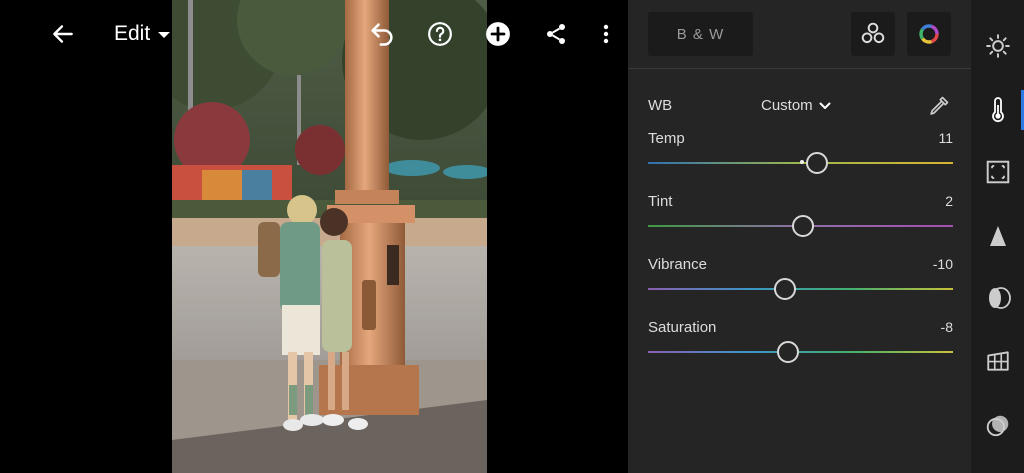  I want to click on optics-icon, so click(999, 298).